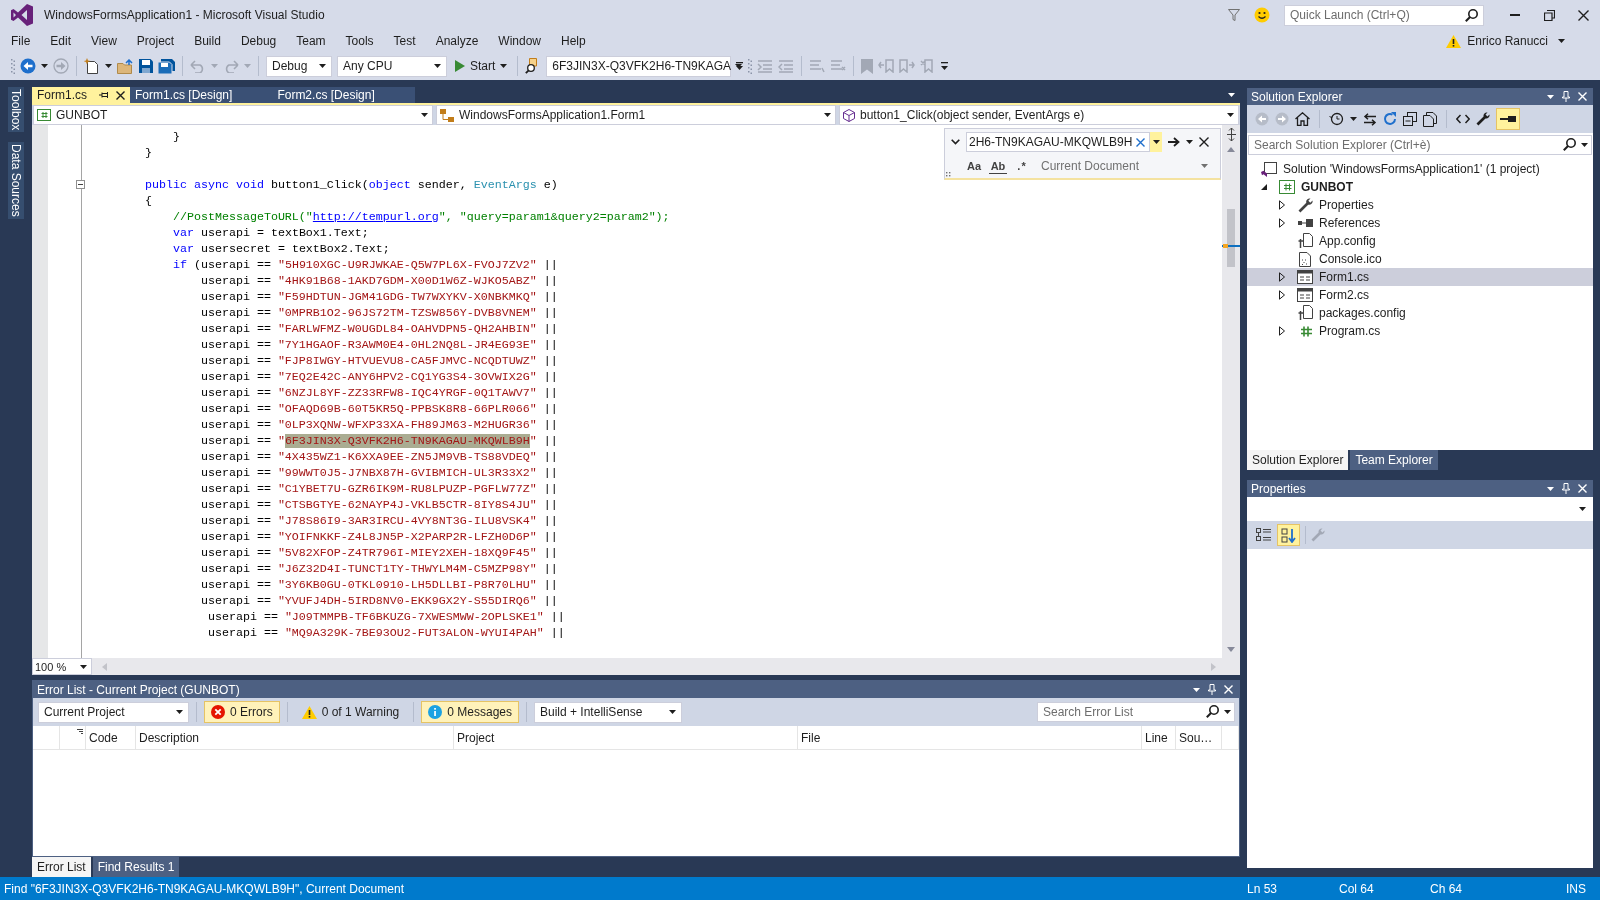 The height and width of the screenshot is (900, 1600). Describe the element at coordinates (392, 66) in the screenshot. I see `platform-dropdown: Any CPU` at that location.